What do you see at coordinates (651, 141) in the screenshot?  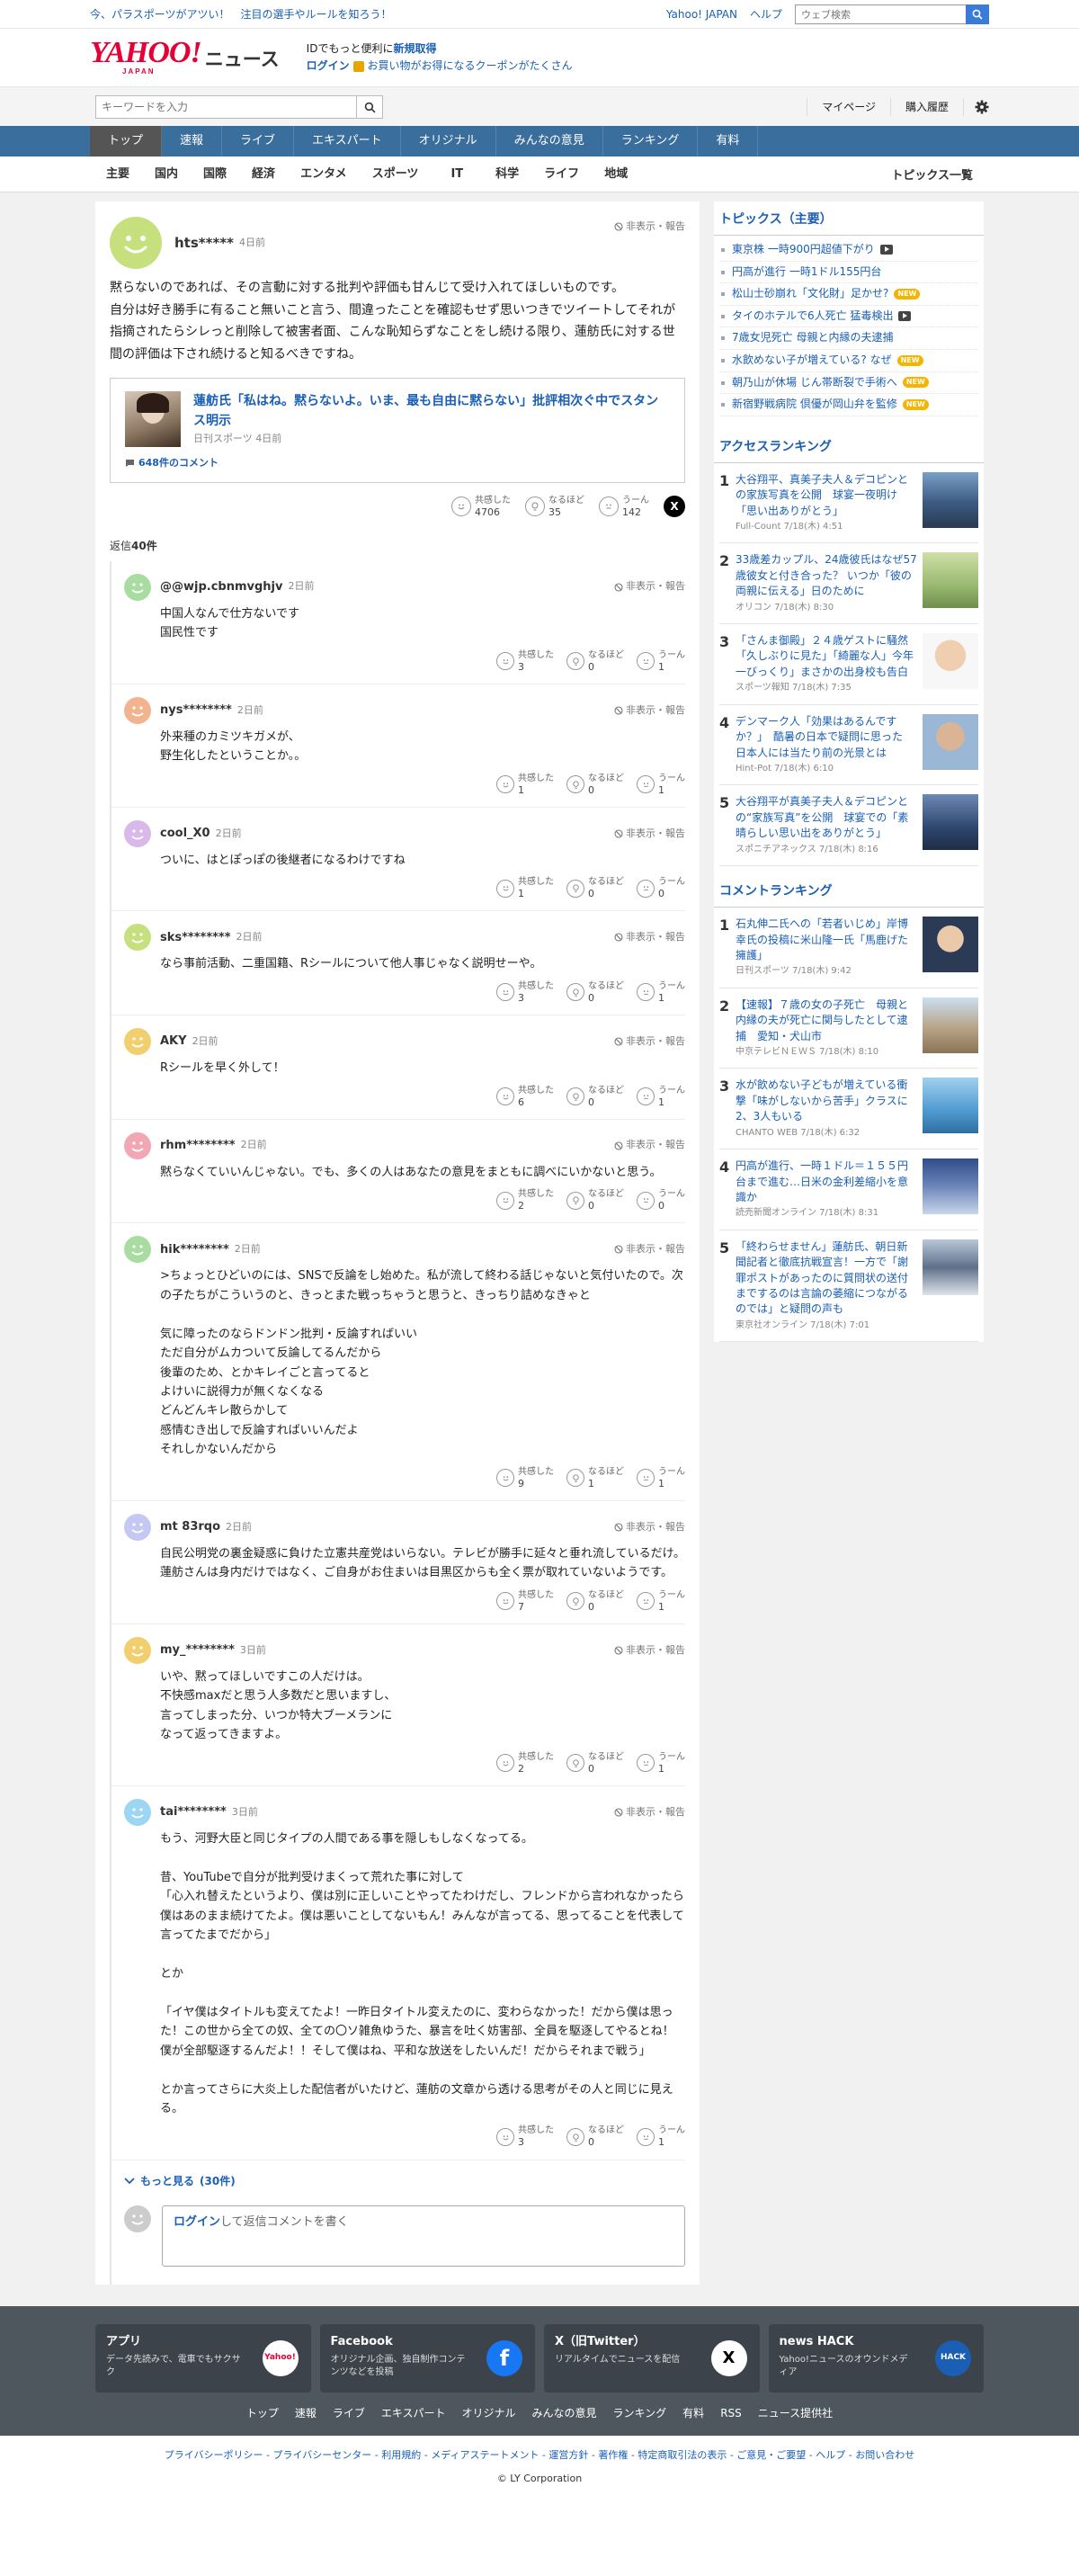 I see `tab-6: ランキング` at bounding box center [651, 141].